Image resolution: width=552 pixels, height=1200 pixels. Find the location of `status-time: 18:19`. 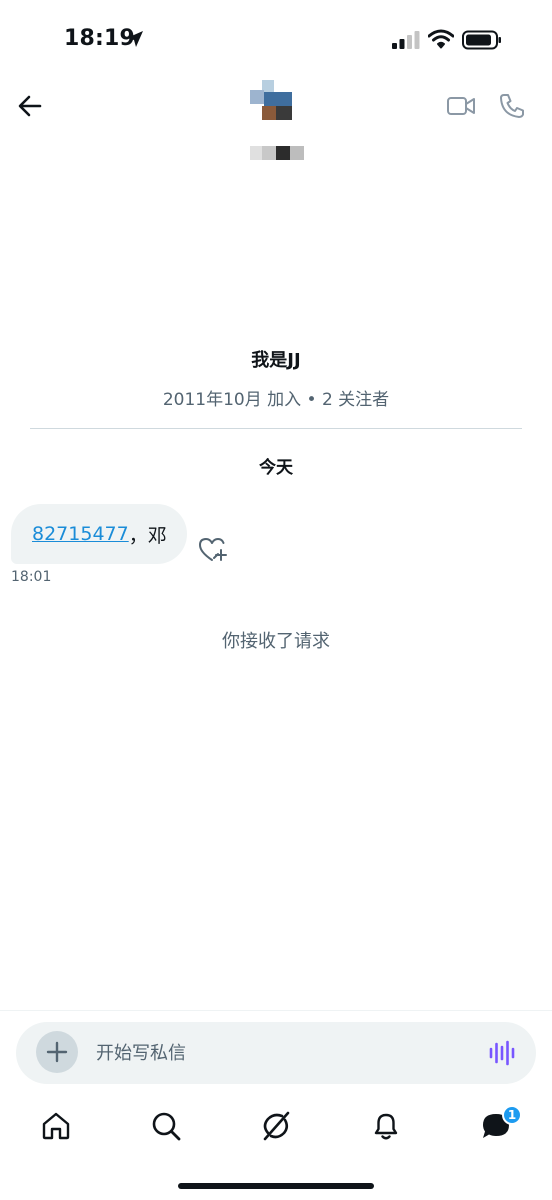

status-time: 18:19 is located at coordinates (100, 38).